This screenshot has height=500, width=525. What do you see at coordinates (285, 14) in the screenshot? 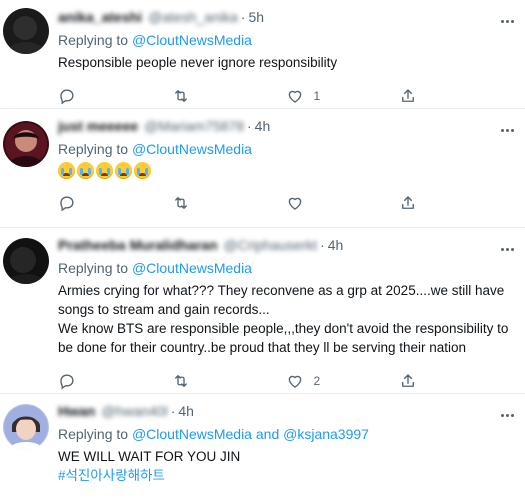
I see `tweet-header: anika_ateshi @atesh_anika · 5h` at bounding box center [285, 14].